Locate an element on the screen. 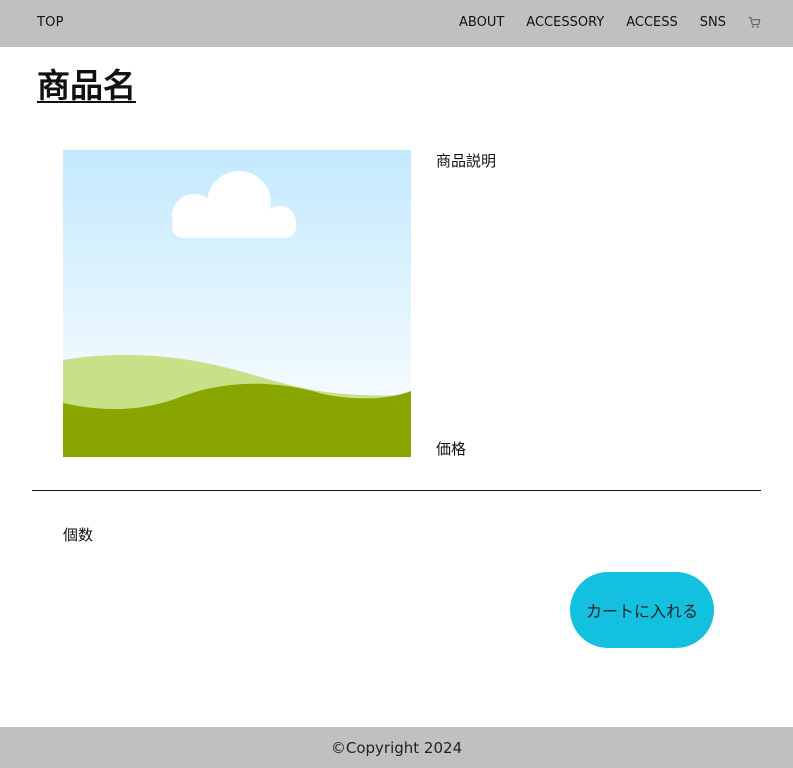 The width and height of the screenshot is (793, 768). main-nav: ABOUT ACCESSORY ACCESS SNS is located at coordinates (599, 22).